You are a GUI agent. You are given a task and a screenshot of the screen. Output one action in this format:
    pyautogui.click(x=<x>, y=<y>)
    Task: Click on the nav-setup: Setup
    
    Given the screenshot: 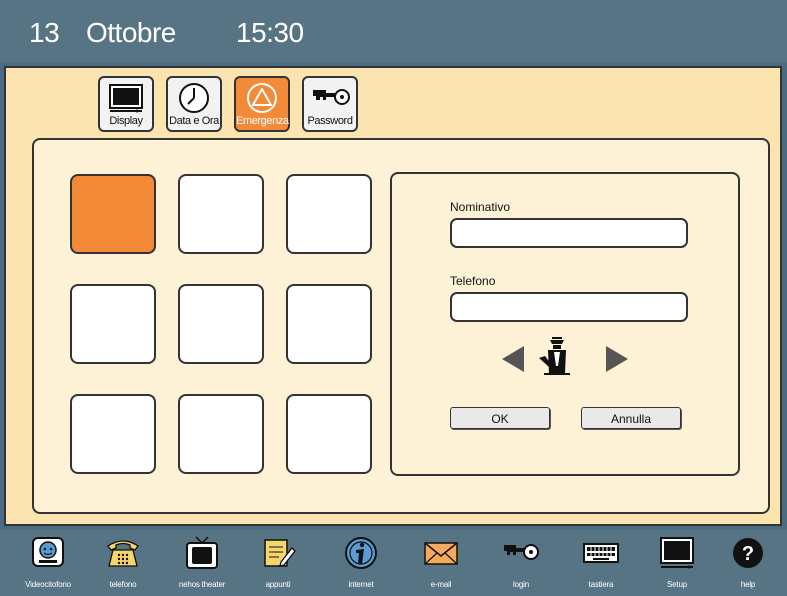 What is the action you would take?
    pyautogui.click(x=677, y=563)
    